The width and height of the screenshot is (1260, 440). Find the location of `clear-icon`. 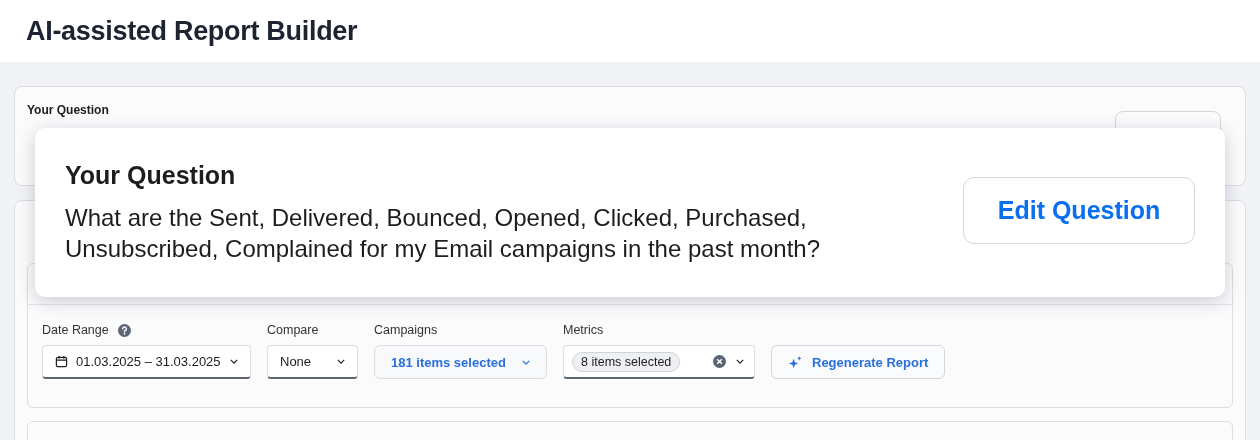

clear-icon is located at coordinates (719, 361).